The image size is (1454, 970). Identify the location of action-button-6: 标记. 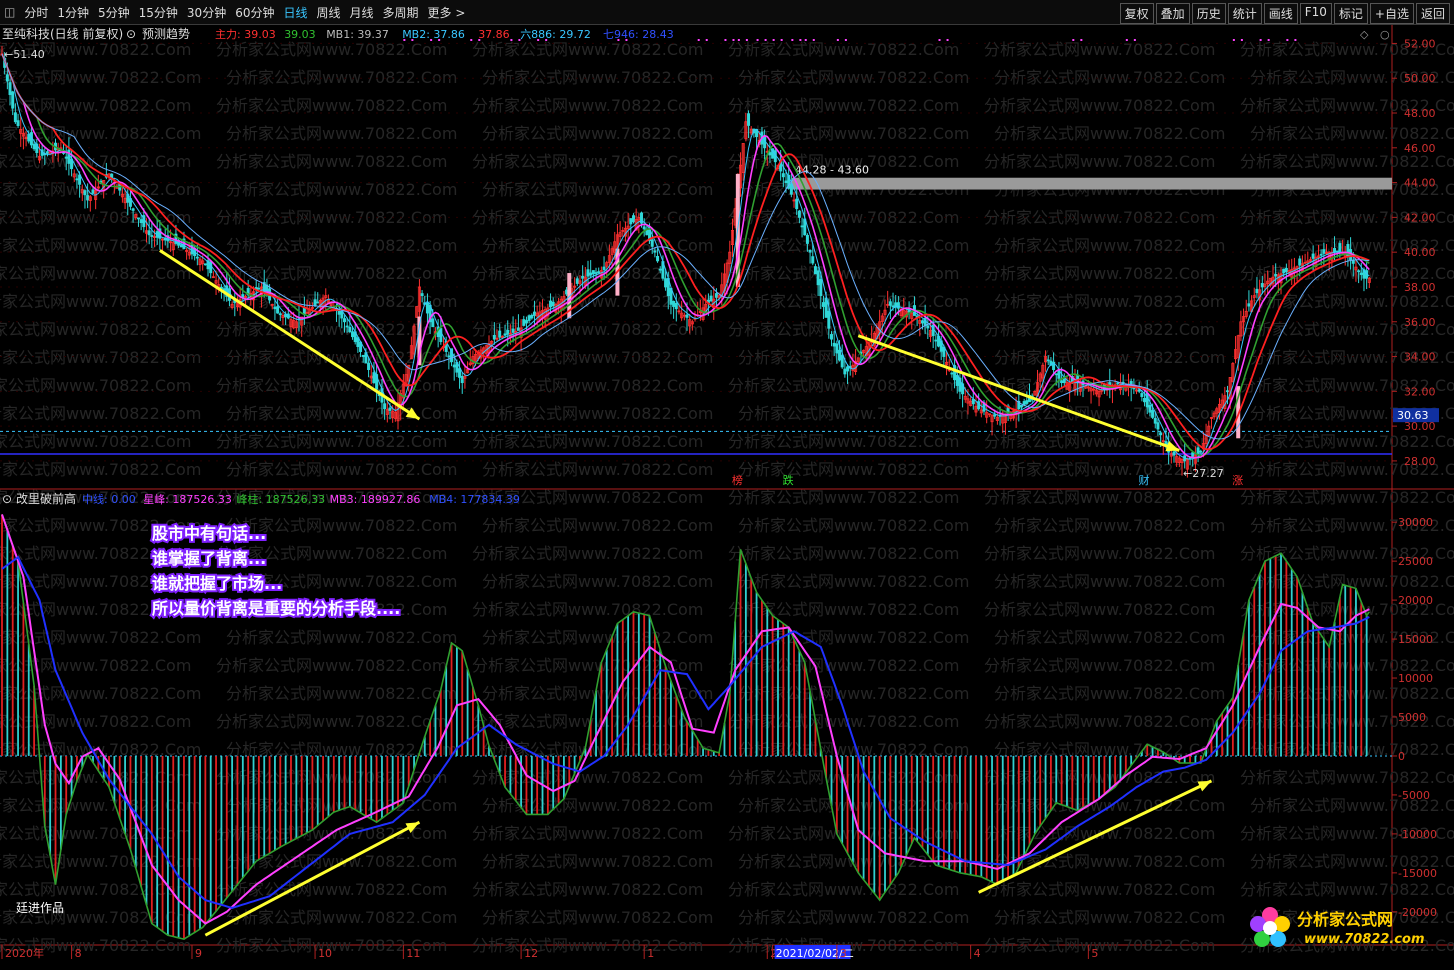
(1350, 13).